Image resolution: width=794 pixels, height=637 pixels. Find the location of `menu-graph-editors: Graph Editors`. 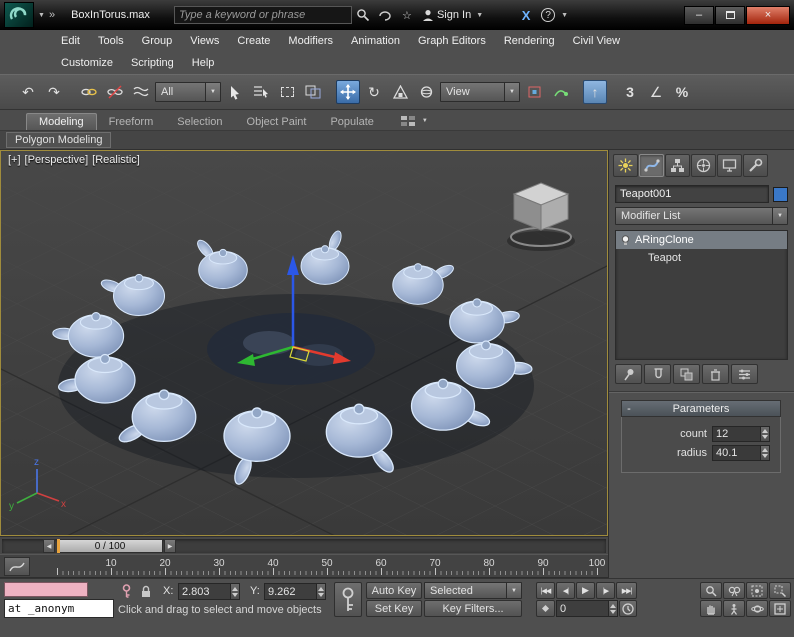

menu-graph-editors: Graph Editors is located at coordinates (452, 41).